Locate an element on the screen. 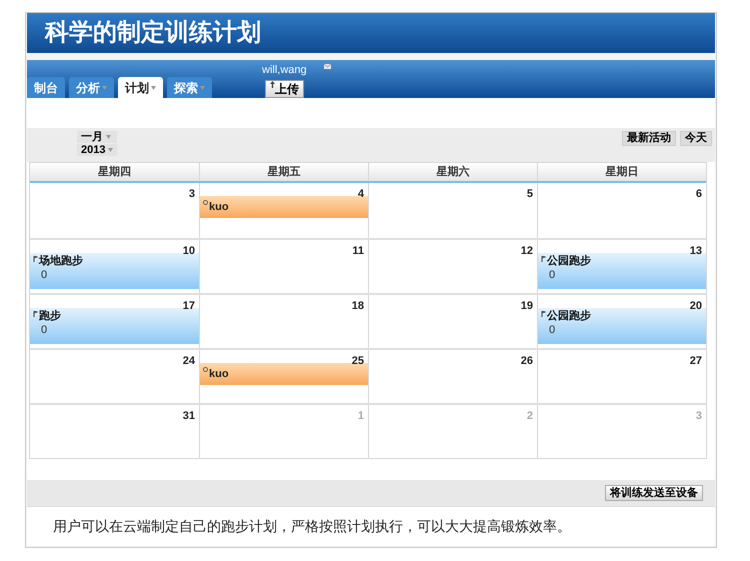 Image resolution: width=750 pixels, height=561 pixels. day-number: 2 is located at coordinates (529, 416).